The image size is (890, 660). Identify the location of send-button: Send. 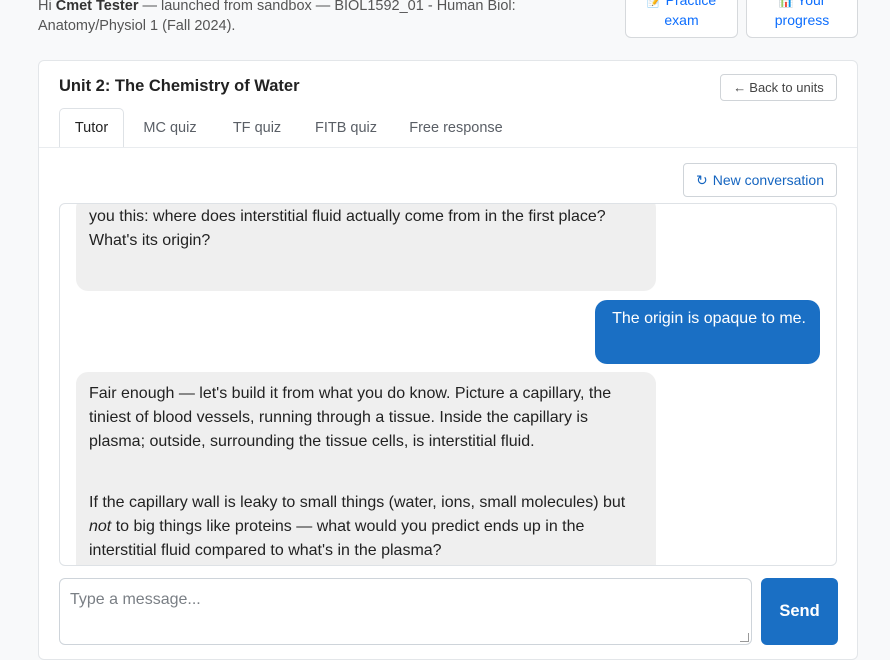
(799, 611).